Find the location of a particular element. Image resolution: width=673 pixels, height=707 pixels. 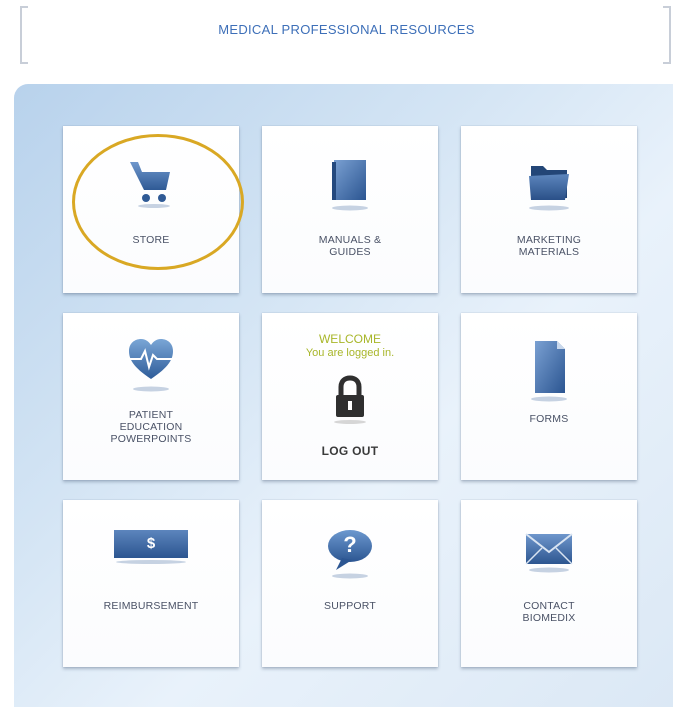

logout-label: LOG OUT is located at coordinates (350, 451).